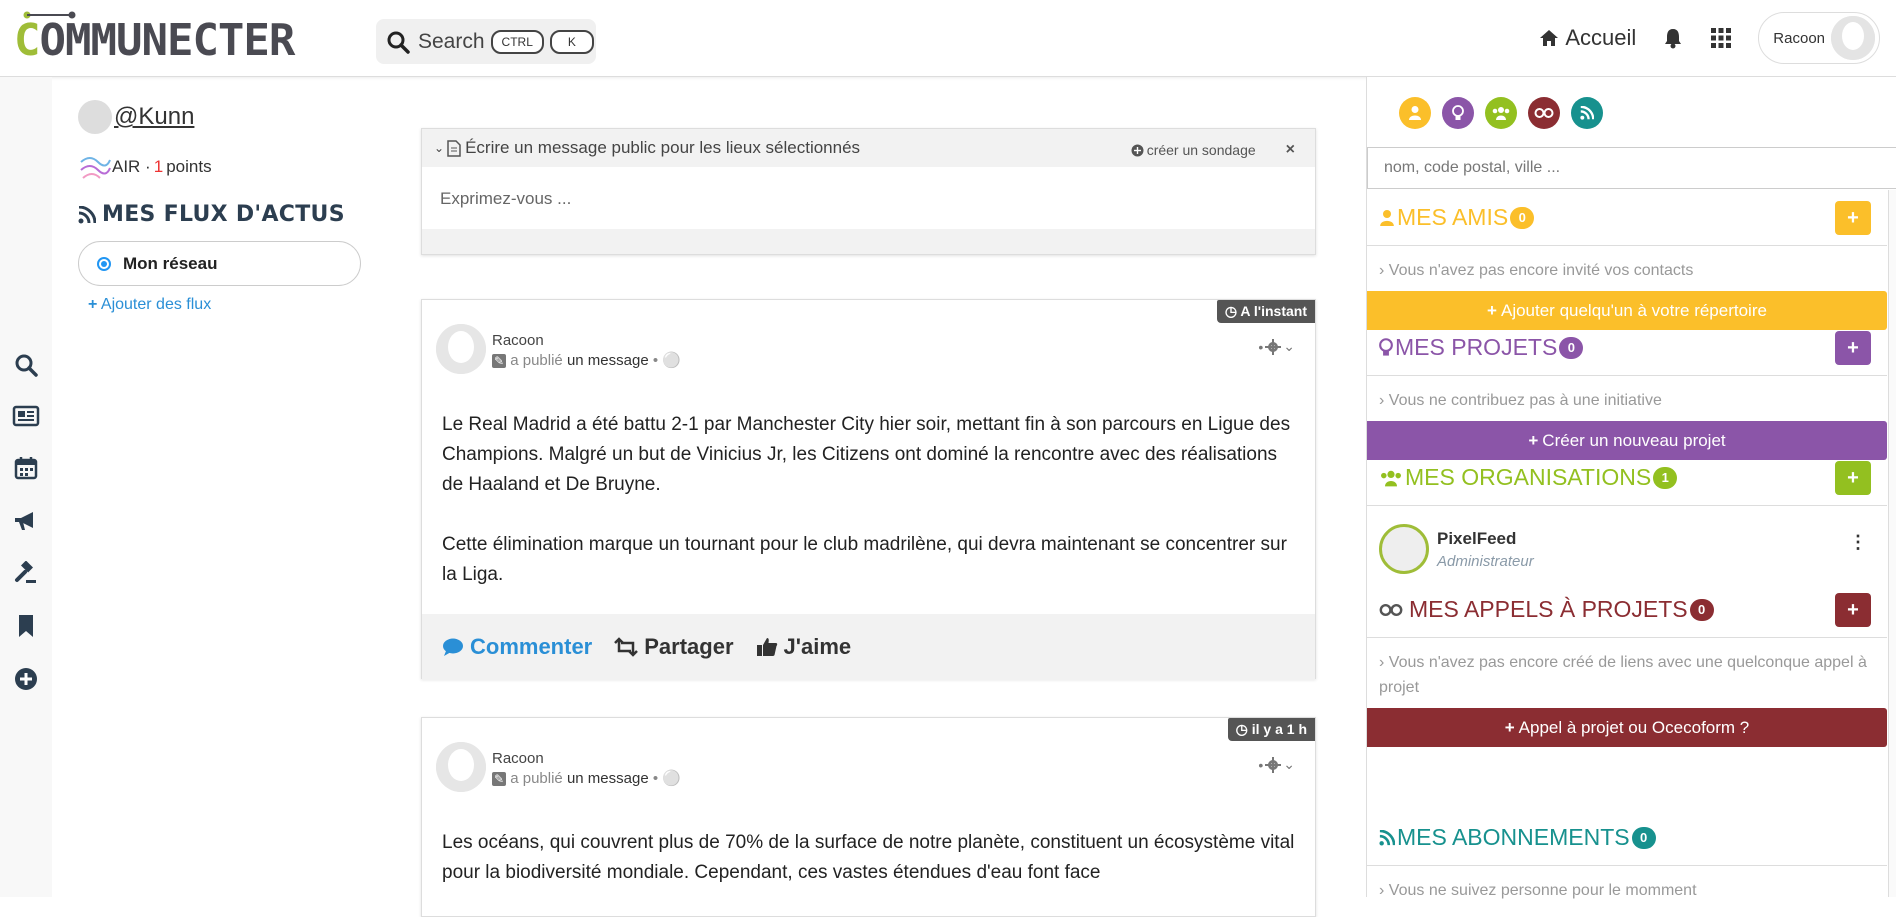 The width and height of the screenshot is (1896, 917). What do you see at coordinates (1665, 477) in the screenshot?
I see `organizations-count-badge: 1` at bounding box center [1665, 477].